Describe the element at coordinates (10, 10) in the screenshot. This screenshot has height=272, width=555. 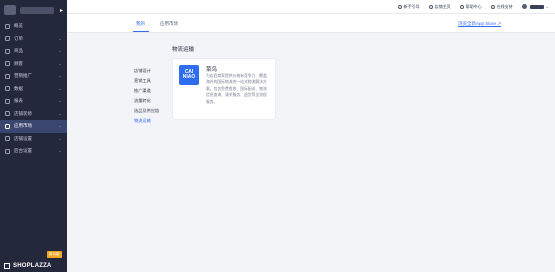
I see `store-logo` at that location.